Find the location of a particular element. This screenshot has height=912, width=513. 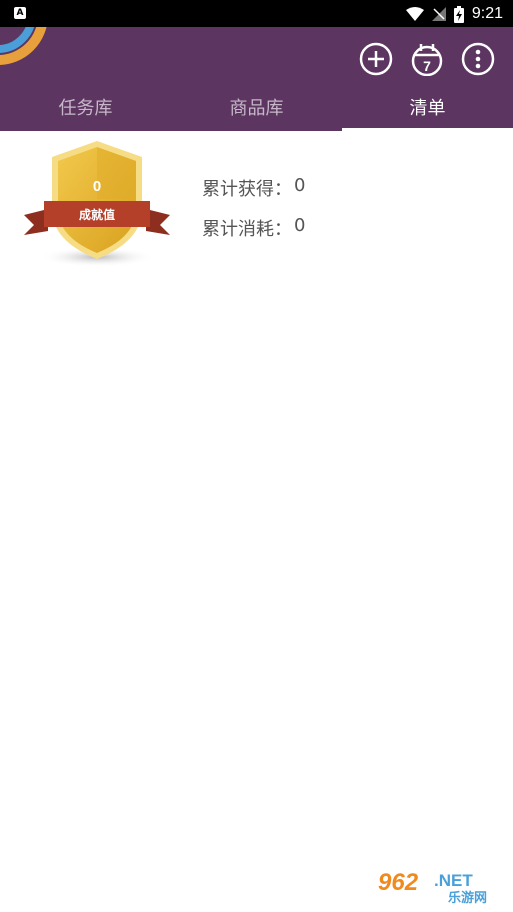

more-options-button is located at coordinates (477, 58).